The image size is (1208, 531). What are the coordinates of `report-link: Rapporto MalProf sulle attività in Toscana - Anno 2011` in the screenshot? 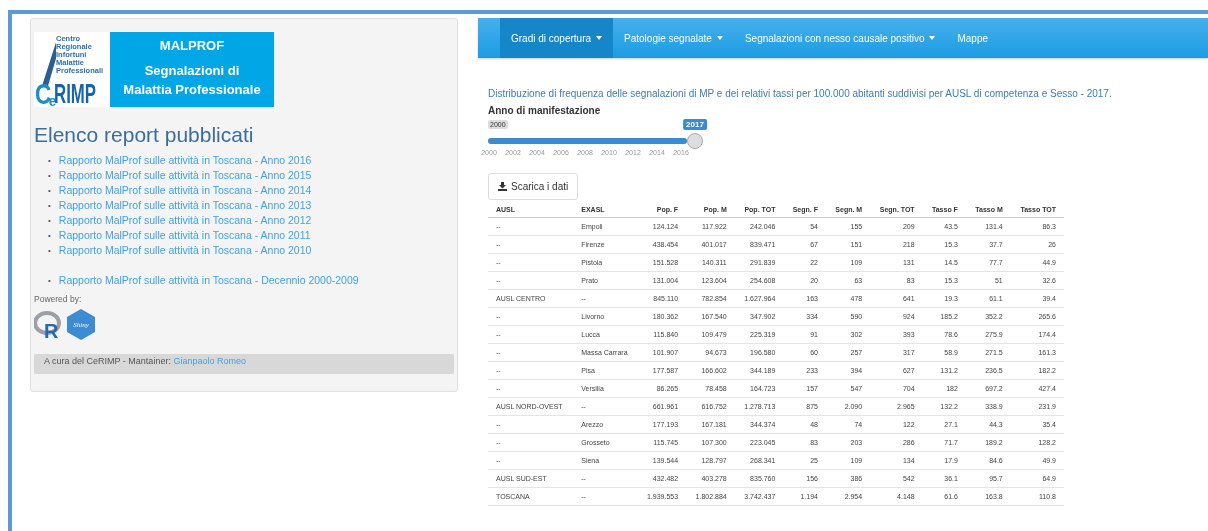 It's located at (184, 235).